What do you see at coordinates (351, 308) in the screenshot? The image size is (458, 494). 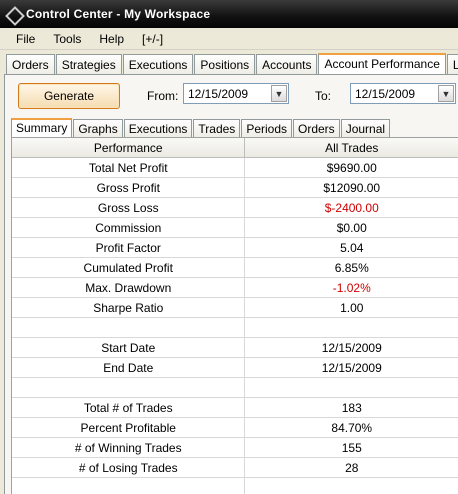 I see `metric-value-cell: 1.00` at bounding box center [351, 308].